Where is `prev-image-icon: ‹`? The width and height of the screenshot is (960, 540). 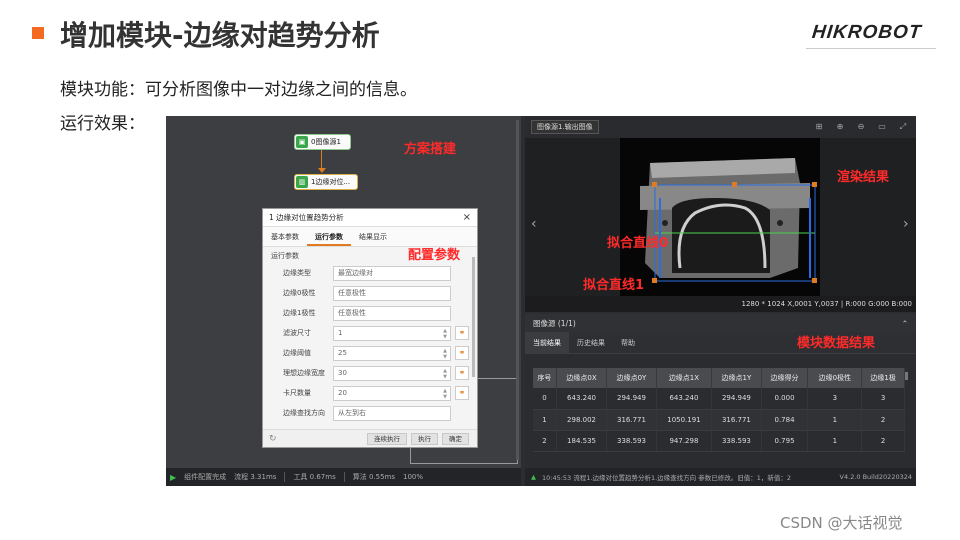 prev-image-icon: ‹ is located at coordinates (534, 224).